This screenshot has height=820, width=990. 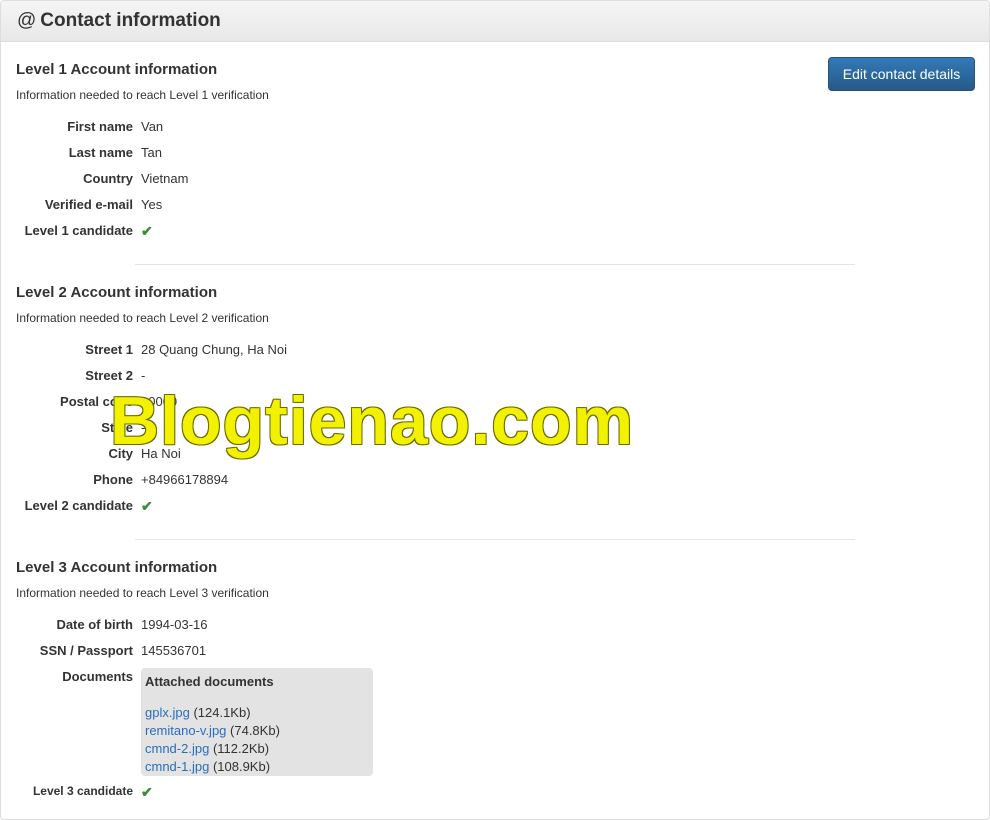 I want to click on level3-row-ssn-passport: SSN / Passport 145536701, so click(x=350, y=653).